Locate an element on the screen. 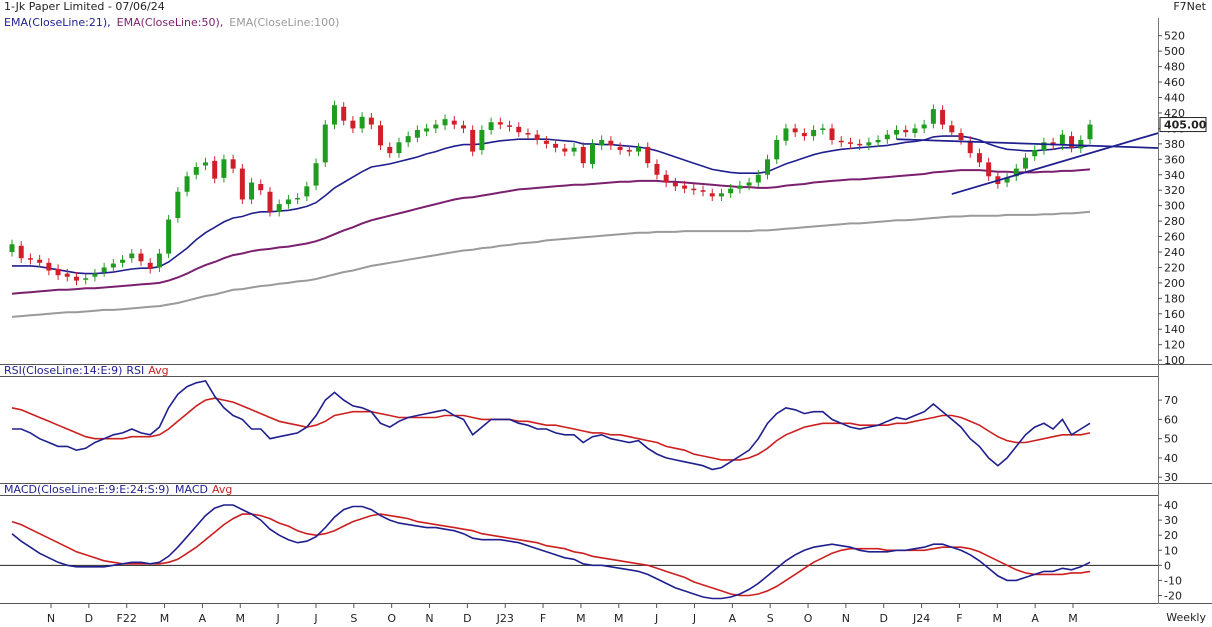  price-tick-label: 200 is located at coordinates (1174, 283).